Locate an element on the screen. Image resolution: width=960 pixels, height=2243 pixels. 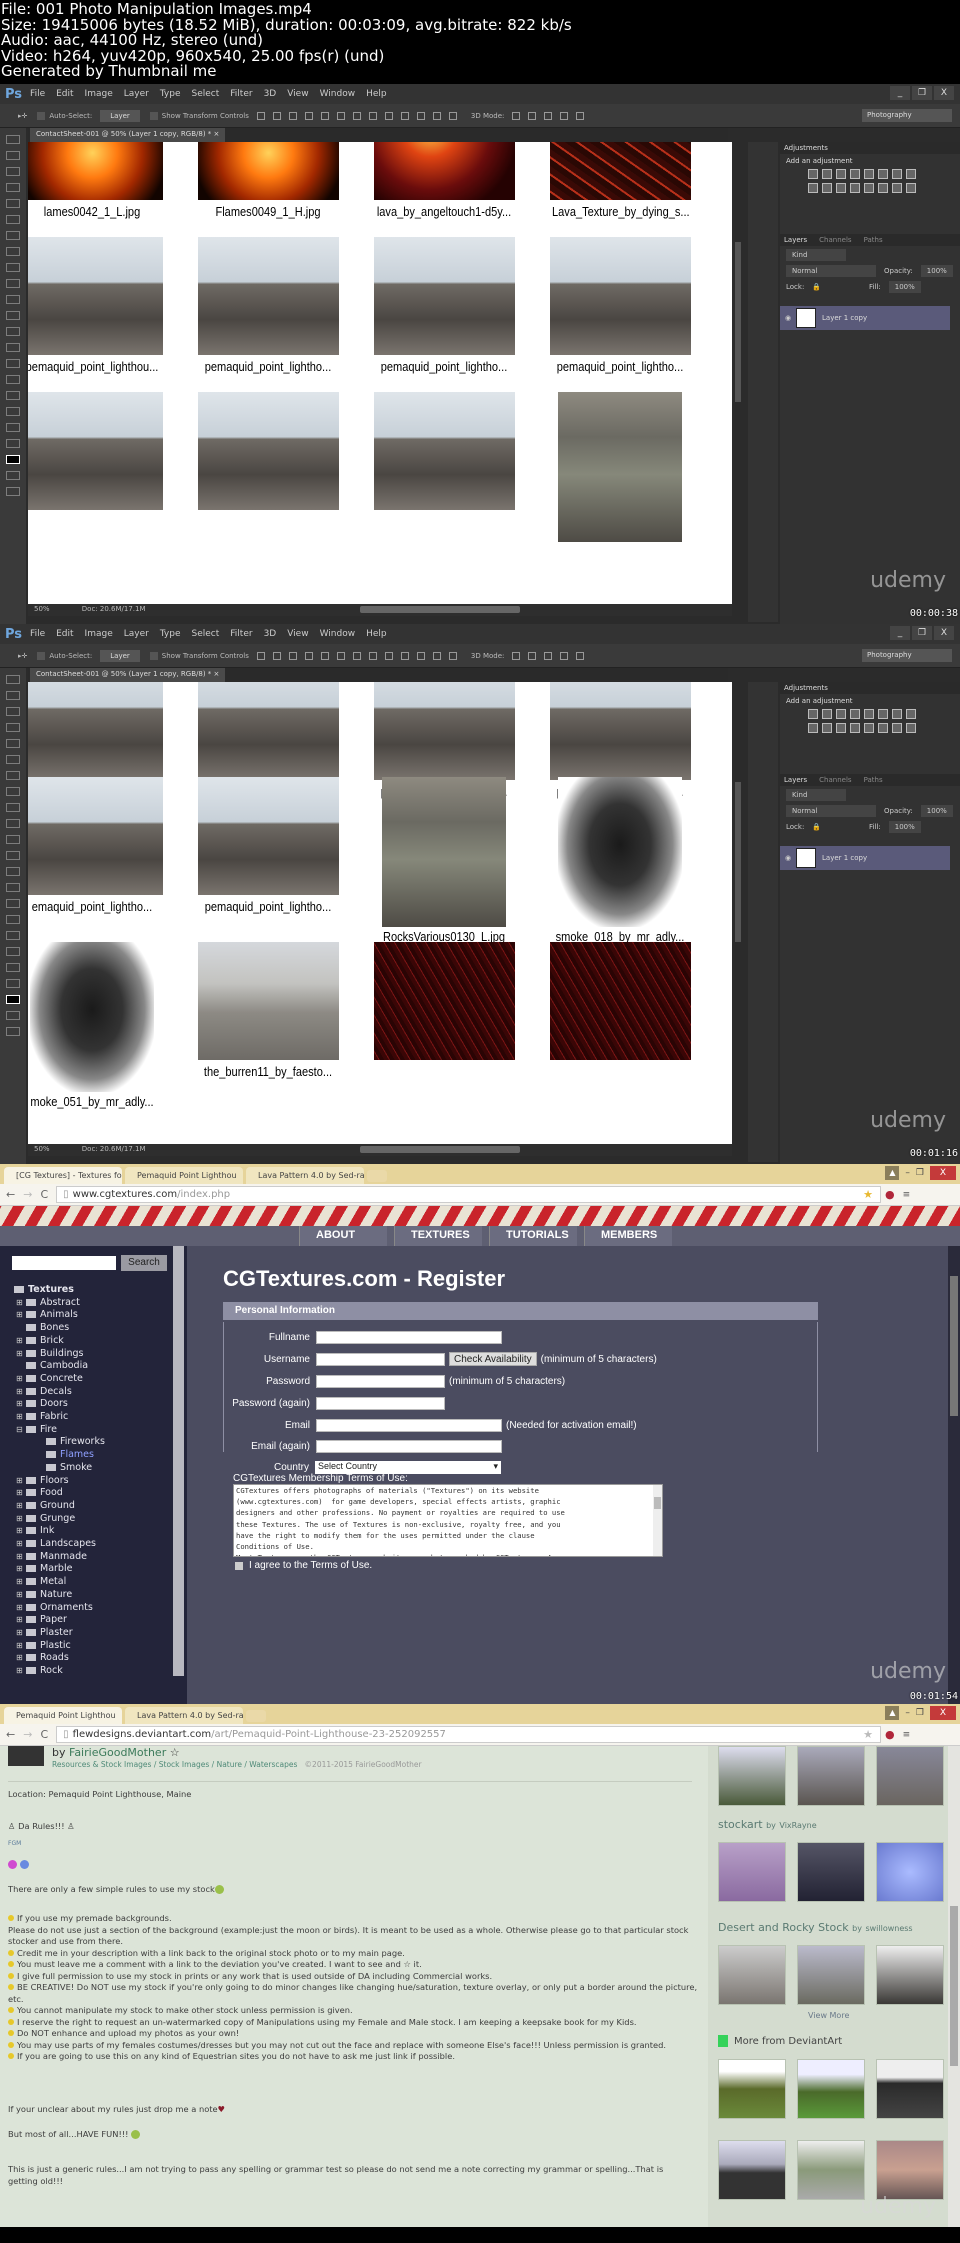
distribute-left-icon is located at coordinates (404, 115).